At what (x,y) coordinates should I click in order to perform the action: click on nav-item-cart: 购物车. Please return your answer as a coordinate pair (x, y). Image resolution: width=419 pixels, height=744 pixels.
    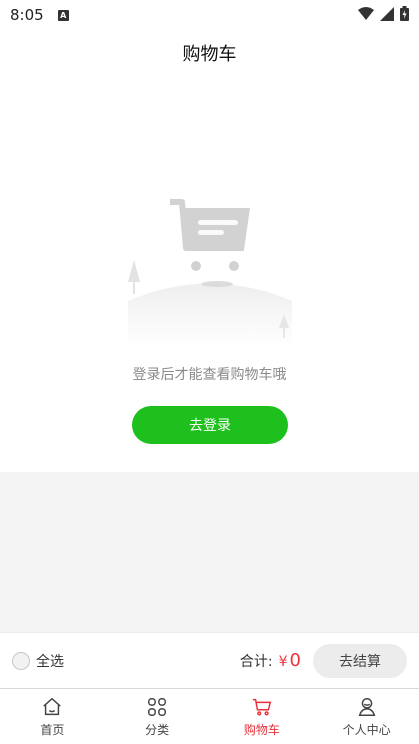
    Looking at the image, I should click on (262, 716).